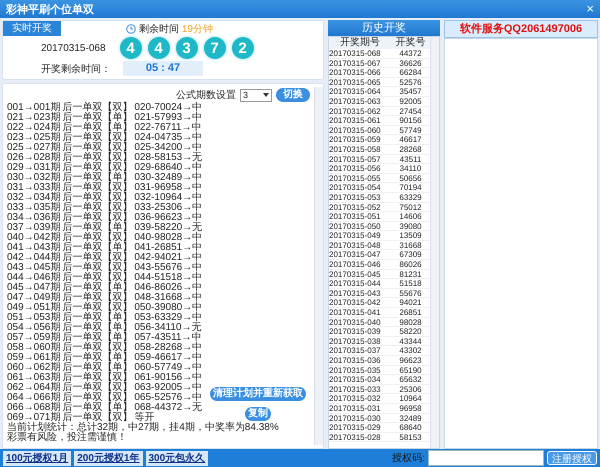  What do you see at coordinates (410, 361) in the screenshot?
I see `table-cell-text: 96623` at bounding box center [410, 361].